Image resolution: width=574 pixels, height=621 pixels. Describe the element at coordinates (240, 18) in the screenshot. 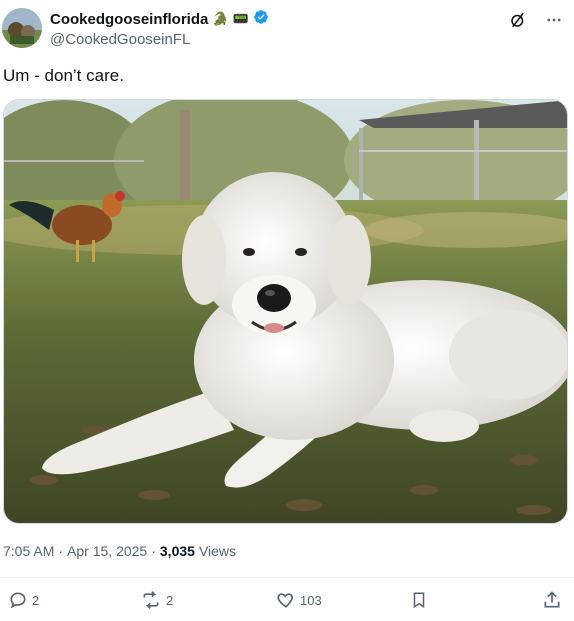

I see `pager-emoji-icon: 📟` at that location.